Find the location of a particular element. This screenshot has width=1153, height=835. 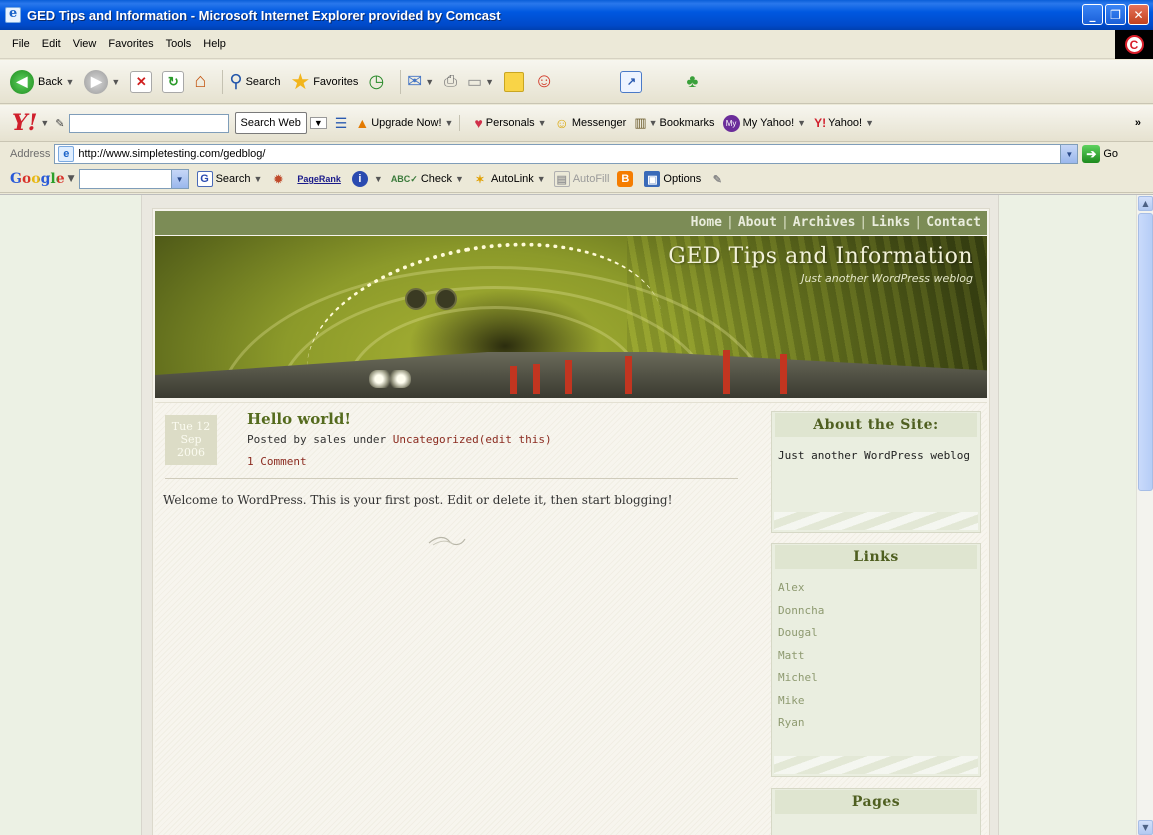

address-url: http://www.simpletesting.com/gedblog/ is located at coordinates (569, 154).